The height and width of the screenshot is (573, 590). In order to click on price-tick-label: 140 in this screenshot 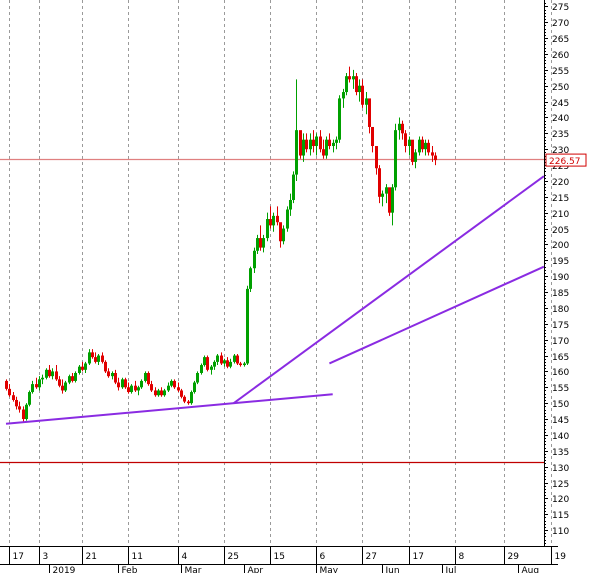, I will do `click(560, 437)`.